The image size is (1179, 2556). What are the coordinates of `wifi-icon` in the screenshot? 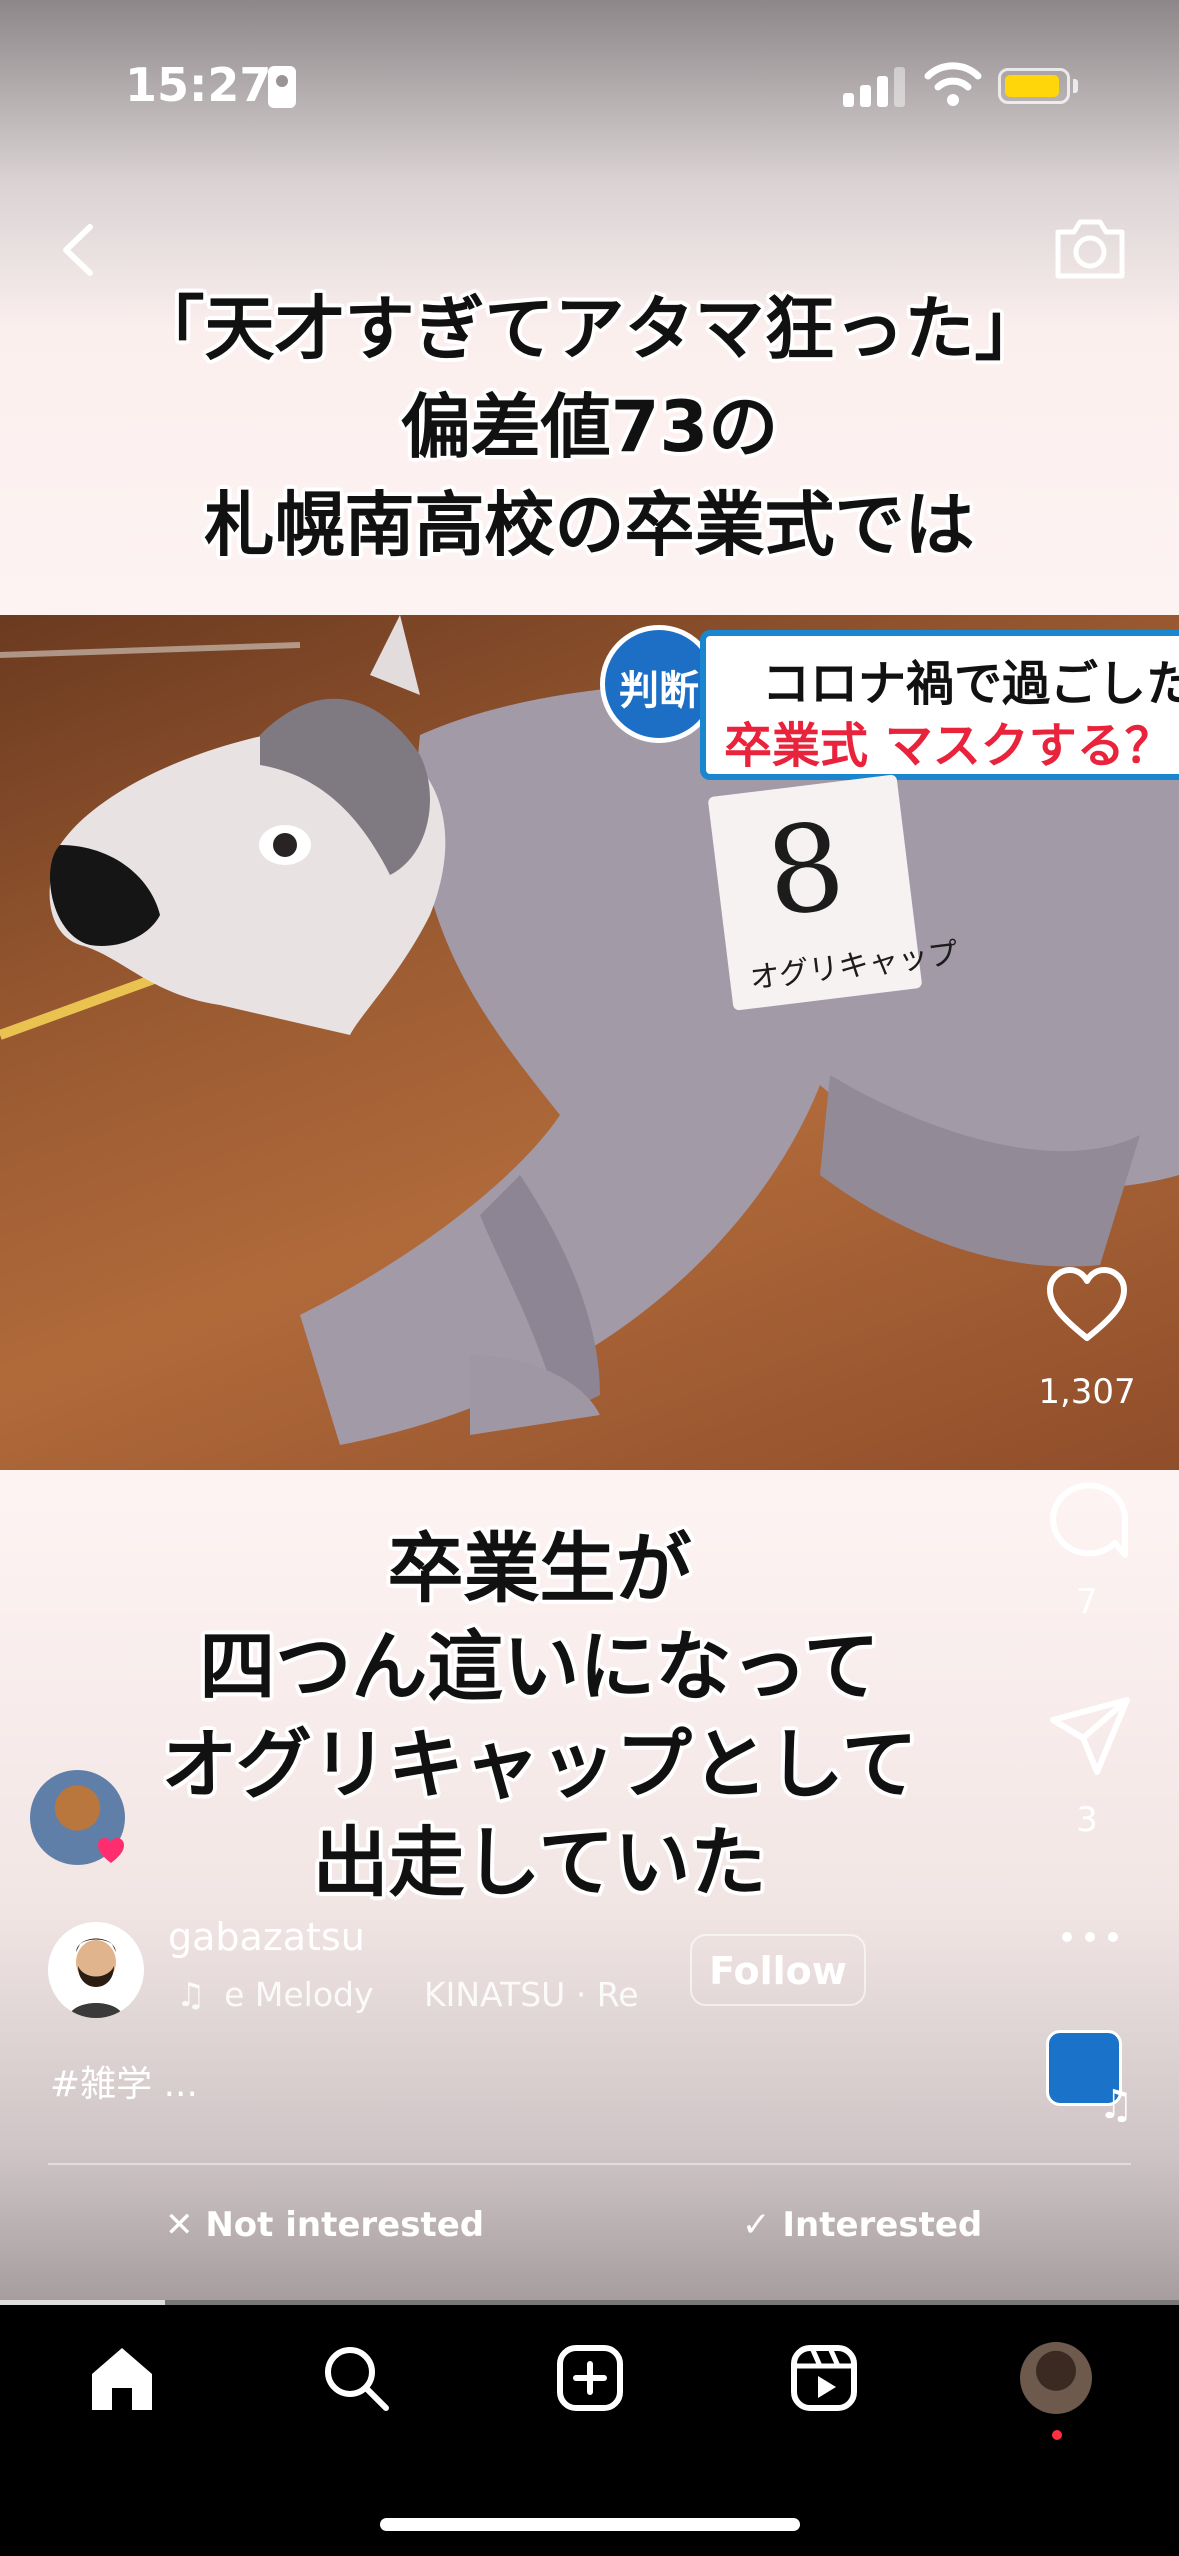 It's located at (953, 84).